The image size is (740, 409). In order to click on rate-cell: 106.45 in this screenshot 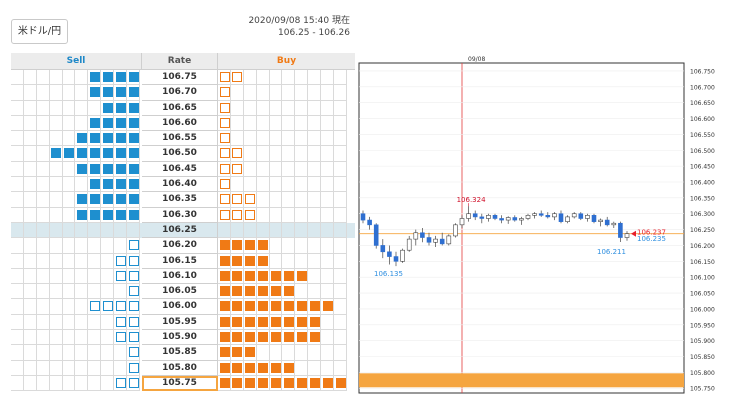, I will do `click(180, 169)`.